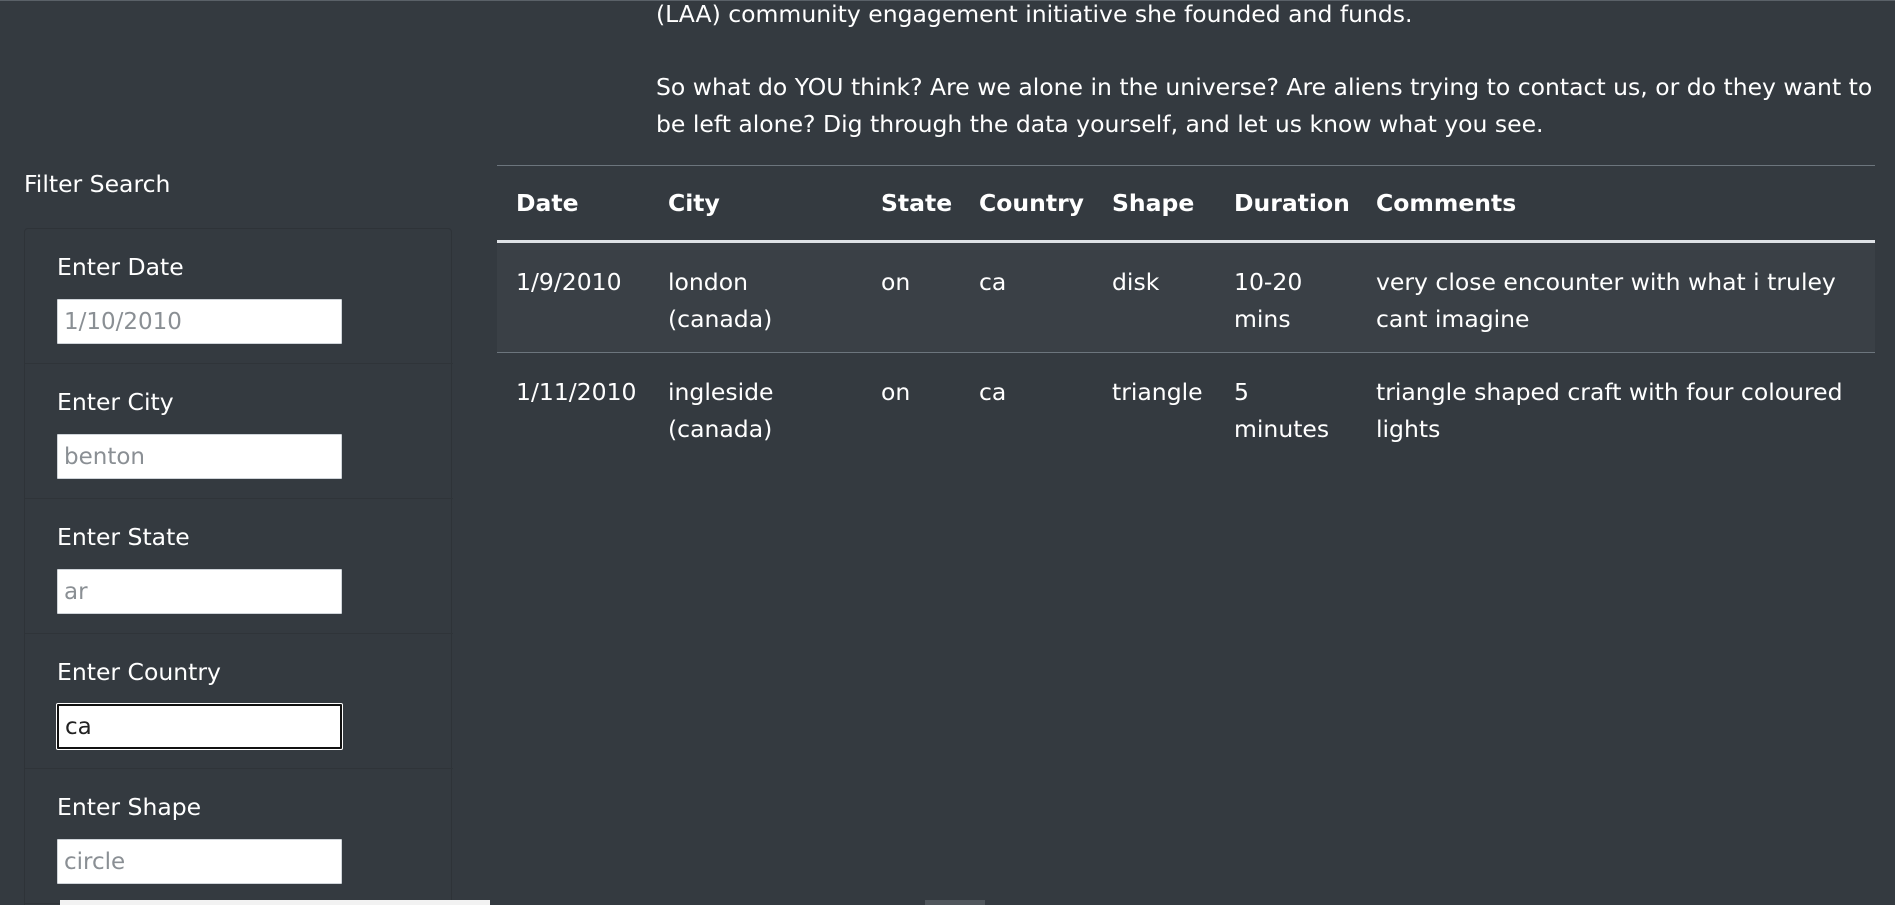 This screenshot has height=905, width=1895. What do you see at coordinates (573, 204) in the screenshot?
I see `header-date: Date` at bounding box center [573, 204].